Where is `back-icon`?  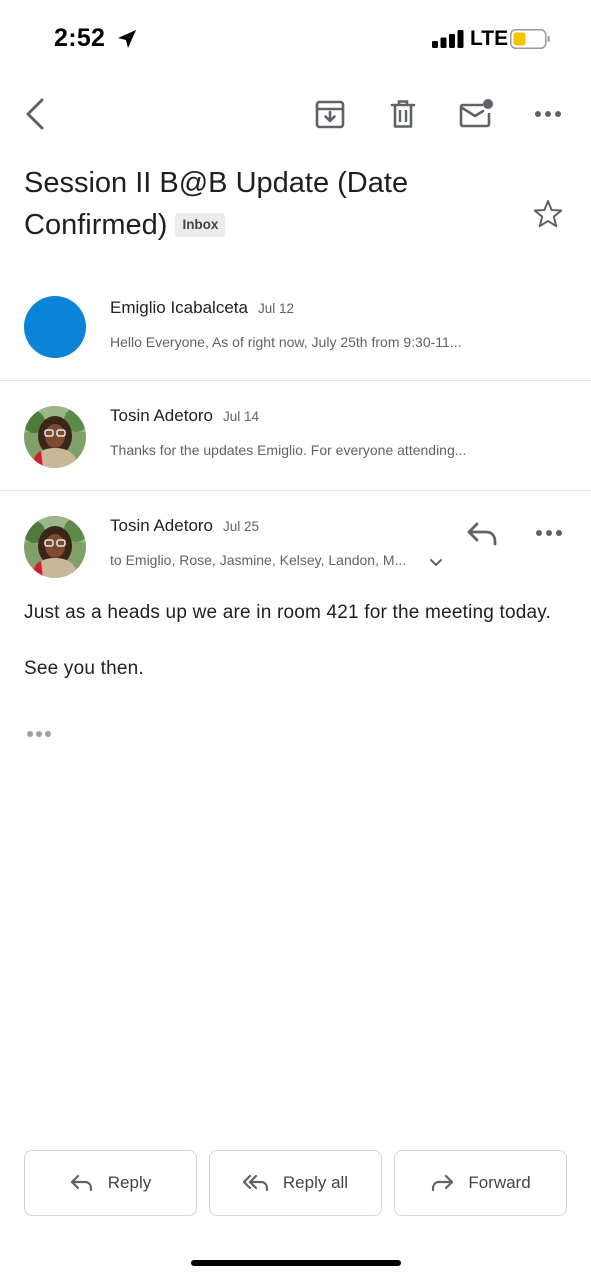
back-icon is located at coordinates (35, 114).